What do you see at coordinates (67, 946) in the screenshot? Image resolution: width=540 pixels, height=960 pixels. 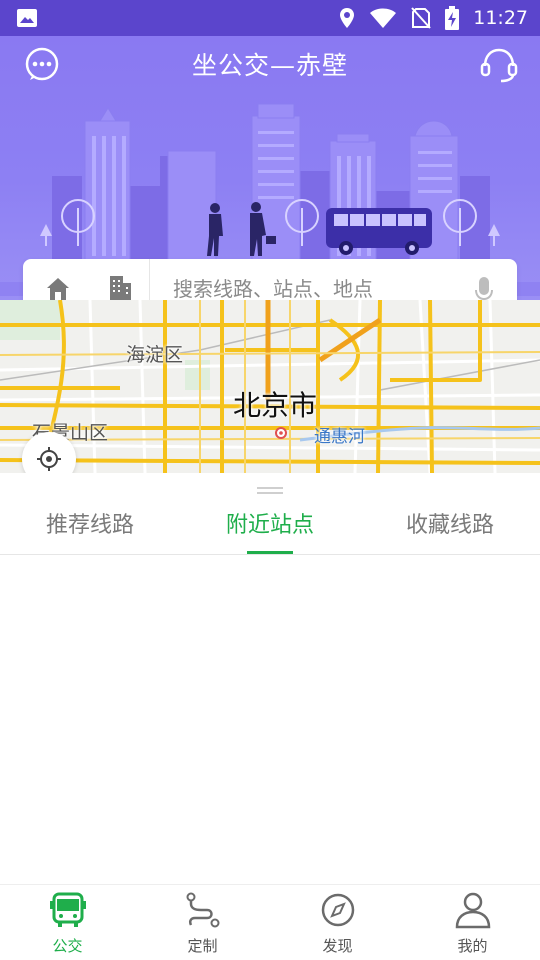 I see `nav-label-bus: 公交` at bounding box center [67, 946].